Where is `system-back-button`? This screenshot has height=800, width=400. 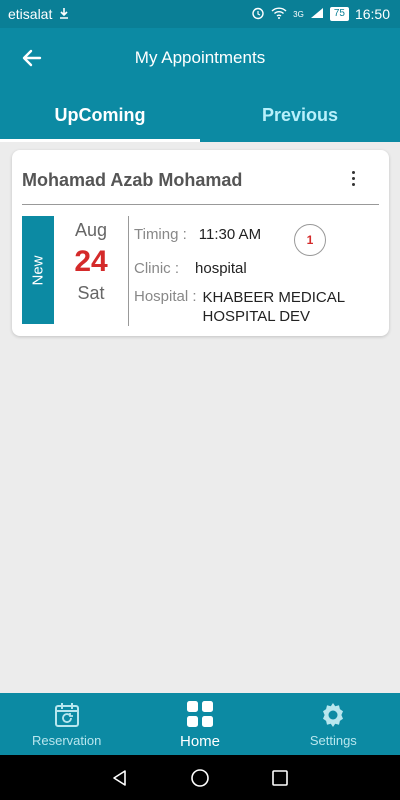 system-back-button is located at coordinates (120, 778).